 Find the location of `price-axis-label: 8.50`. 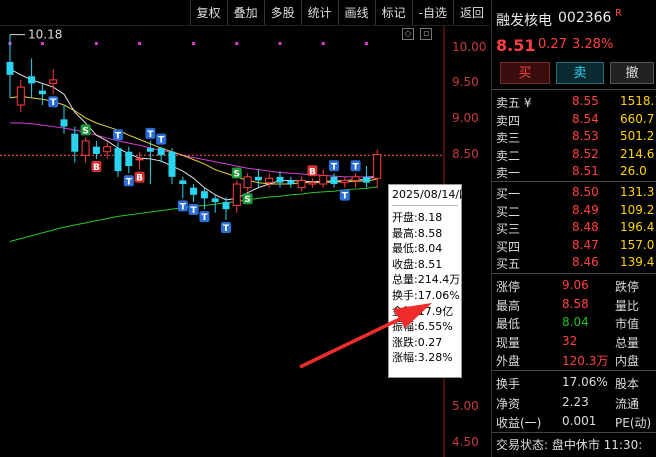

price-axis-label: 8.50 is located at coordinates (465, 154).